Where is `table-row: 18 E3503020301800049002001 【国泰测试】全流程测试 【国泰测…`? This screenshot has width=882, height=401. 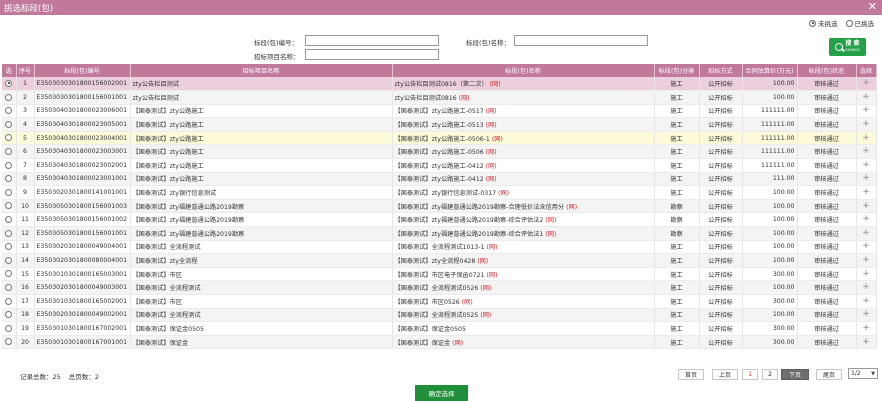
table-row: 18 E3503020301800049002001 【国泰测试】全流程测试 【国泰测… is located at coordinates (439, 315).